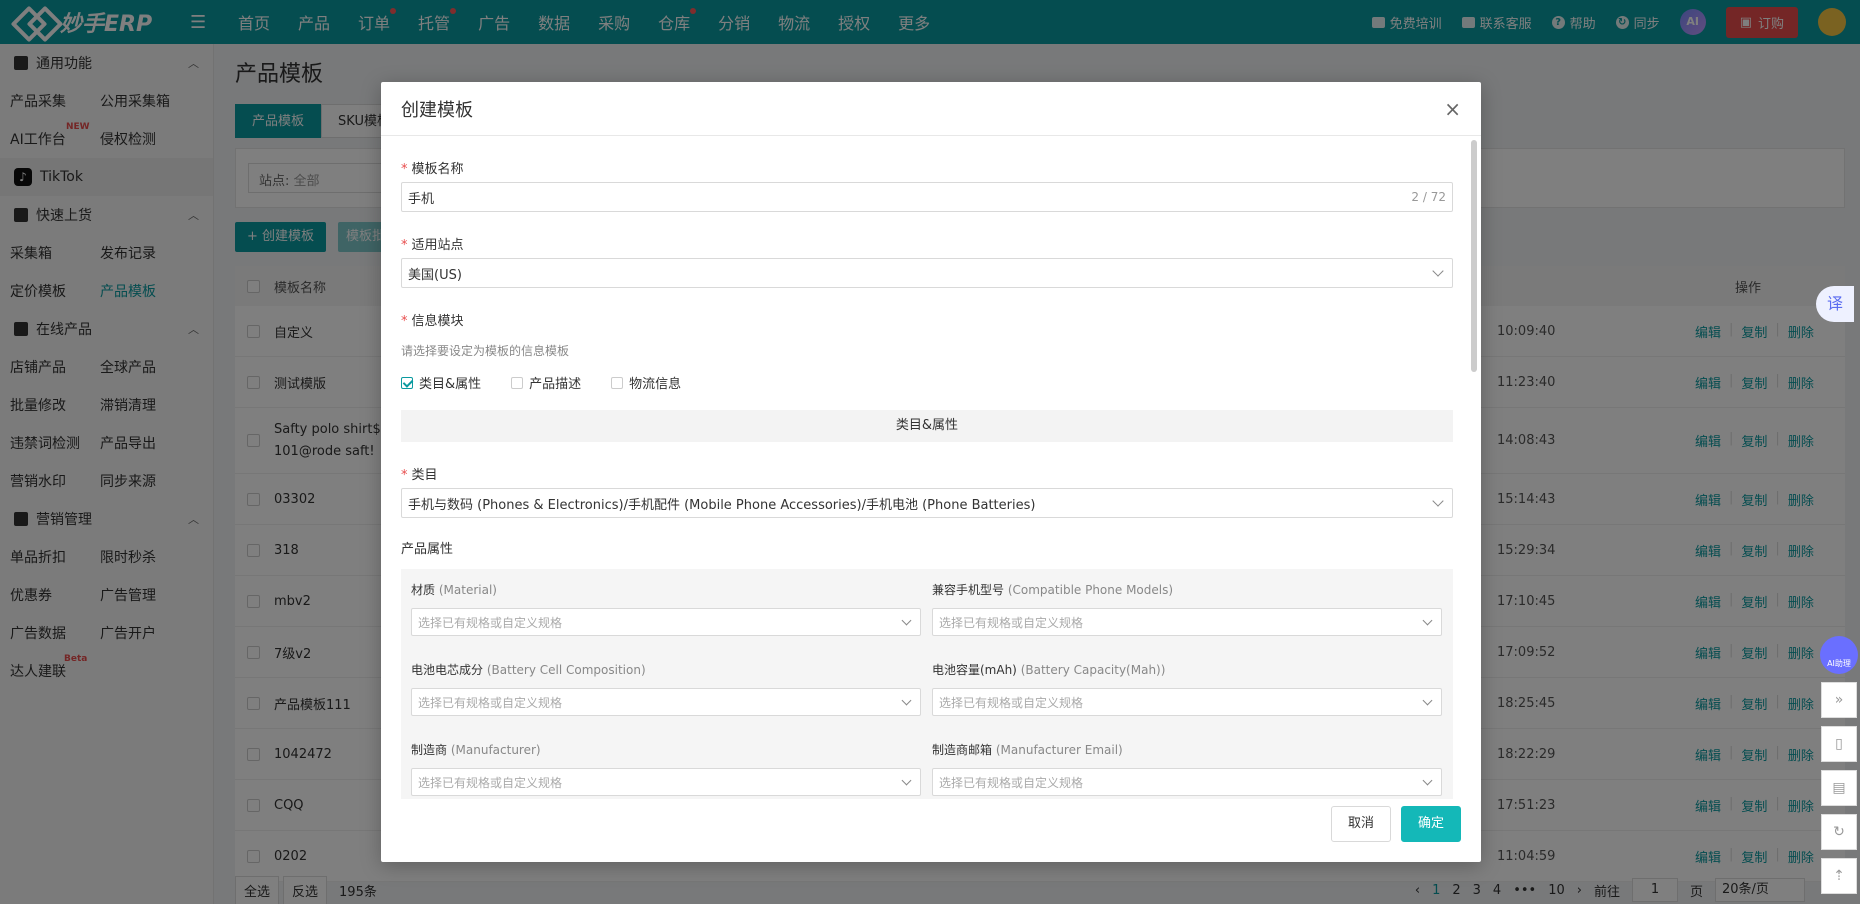 Image resolution: width=1860 pixels, height=904 pixels. What do you see at coordinates (931, 109) in the screenshot?
I see `dialog-header: 创建模板 ×` at bounding box center [931, 109].